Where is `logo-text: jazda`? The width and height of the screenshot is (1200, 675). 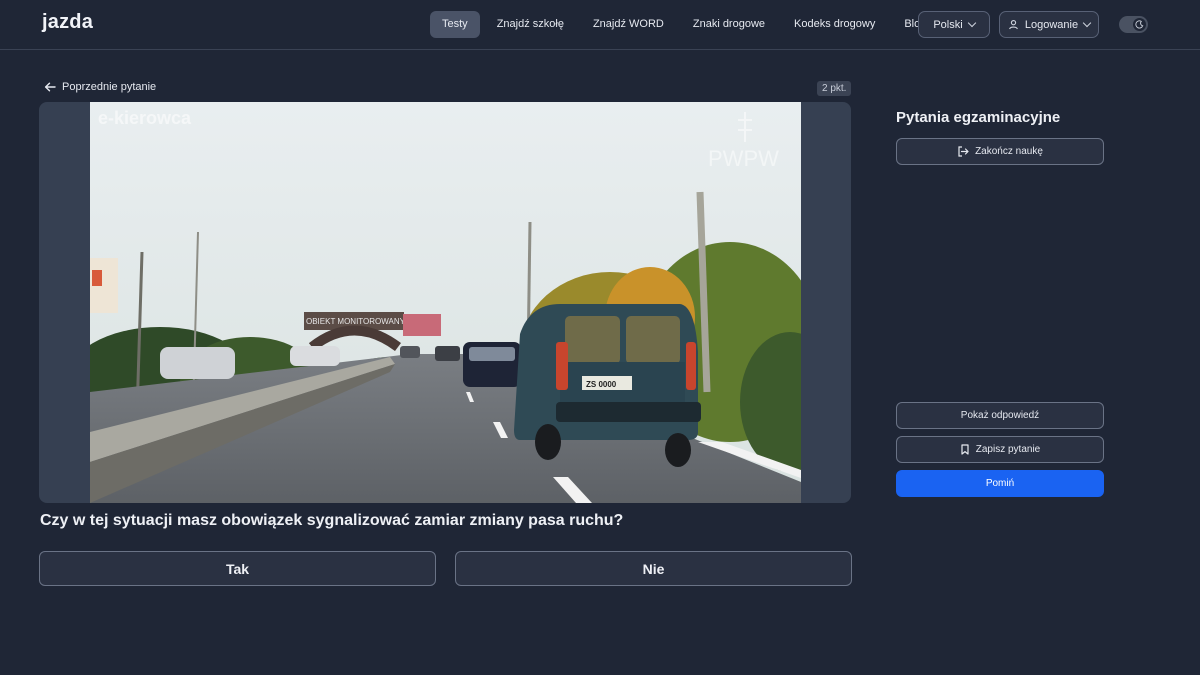 logo-text: jazda is located at coordinates (68, 22).